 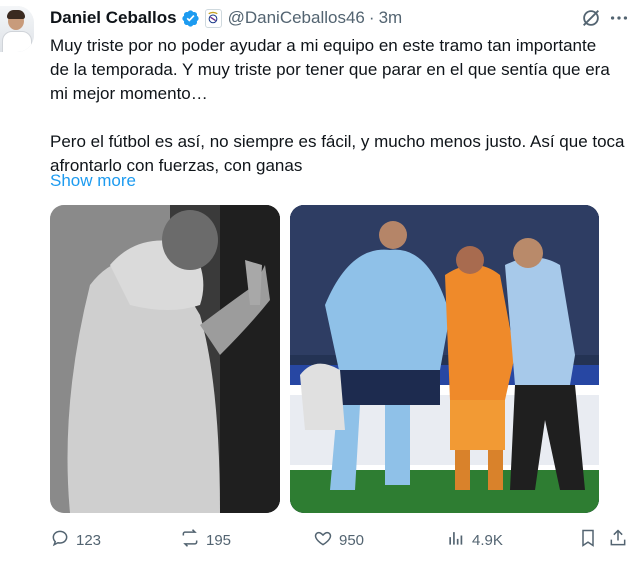 I want to click on repost-button: 195, so click(x=205, y=540).